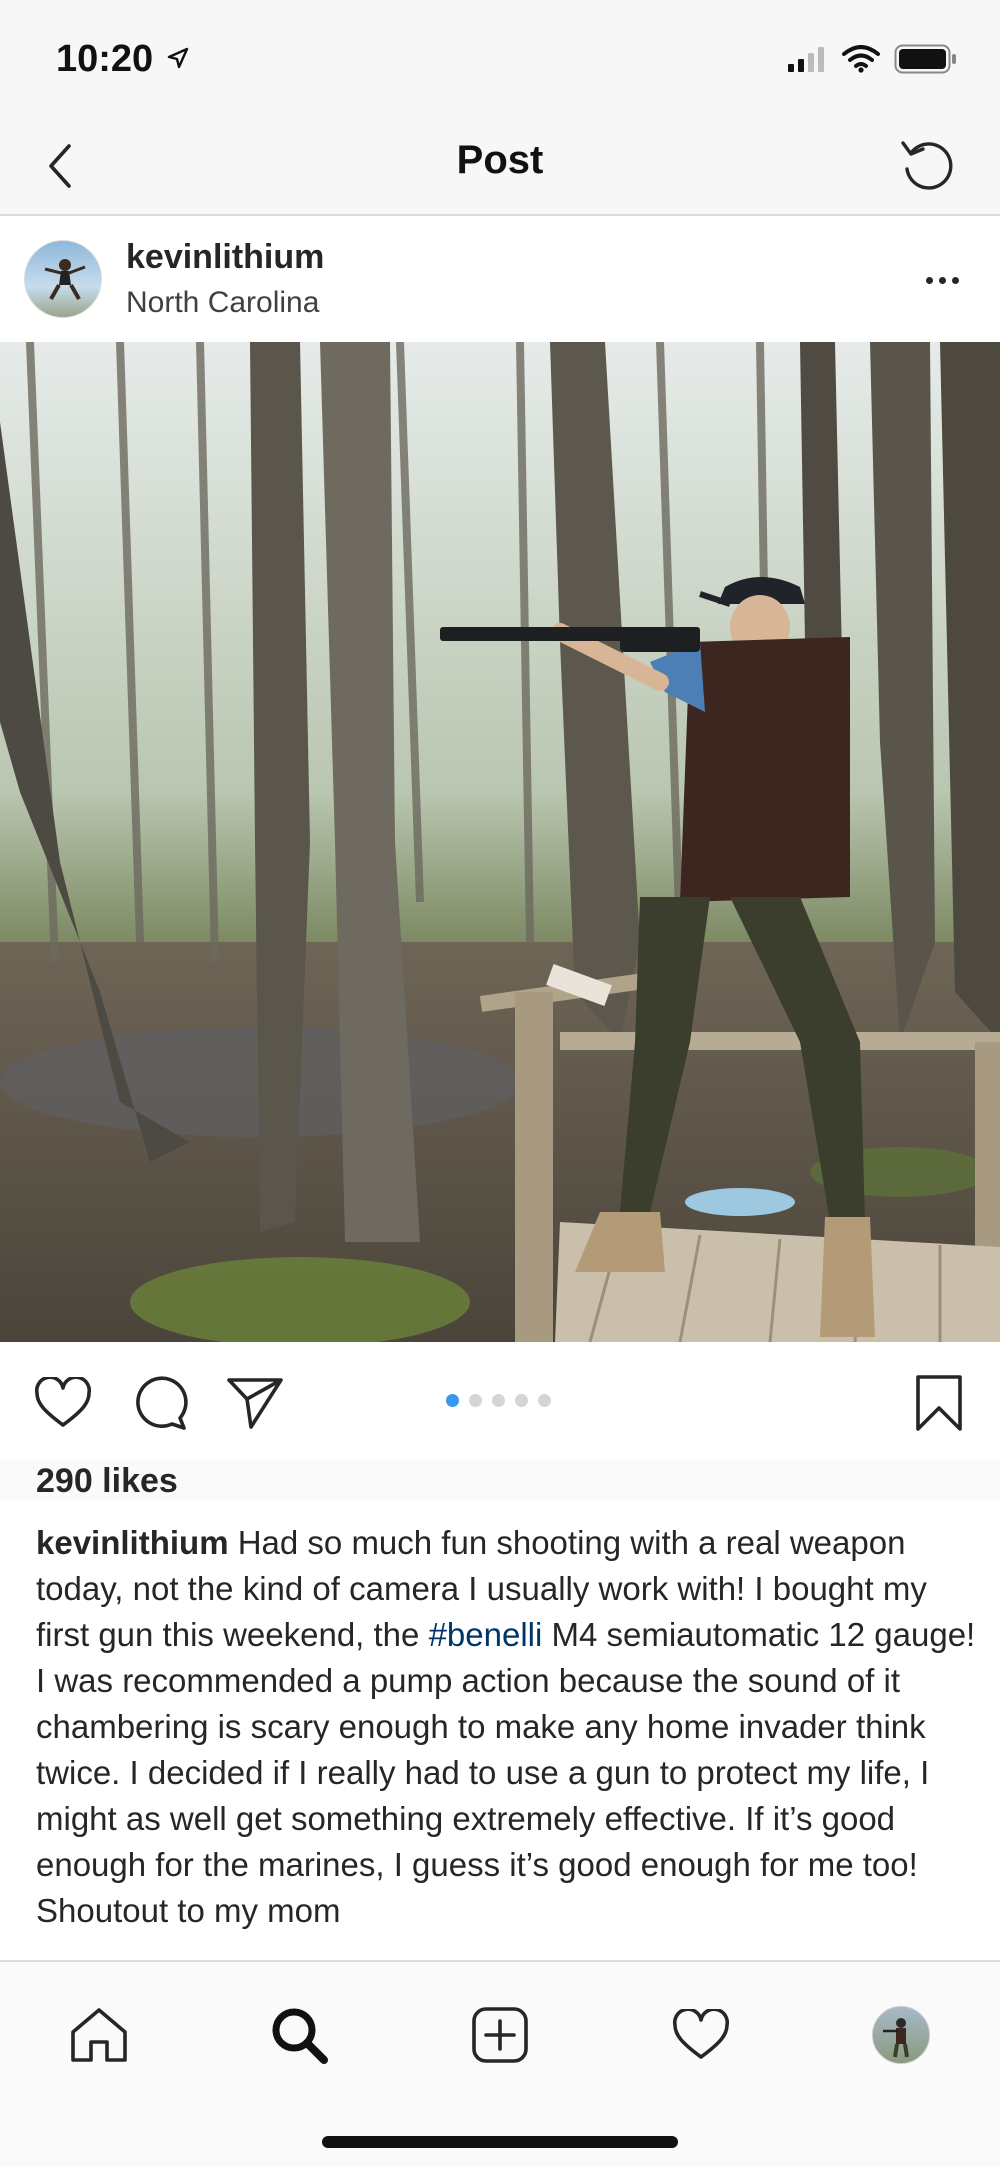 The image size is (1000, 2167). Describe the element at coordinates (500, 279) in the screenshot. I see `post-header: kevinlithium North Carolina` at that location.